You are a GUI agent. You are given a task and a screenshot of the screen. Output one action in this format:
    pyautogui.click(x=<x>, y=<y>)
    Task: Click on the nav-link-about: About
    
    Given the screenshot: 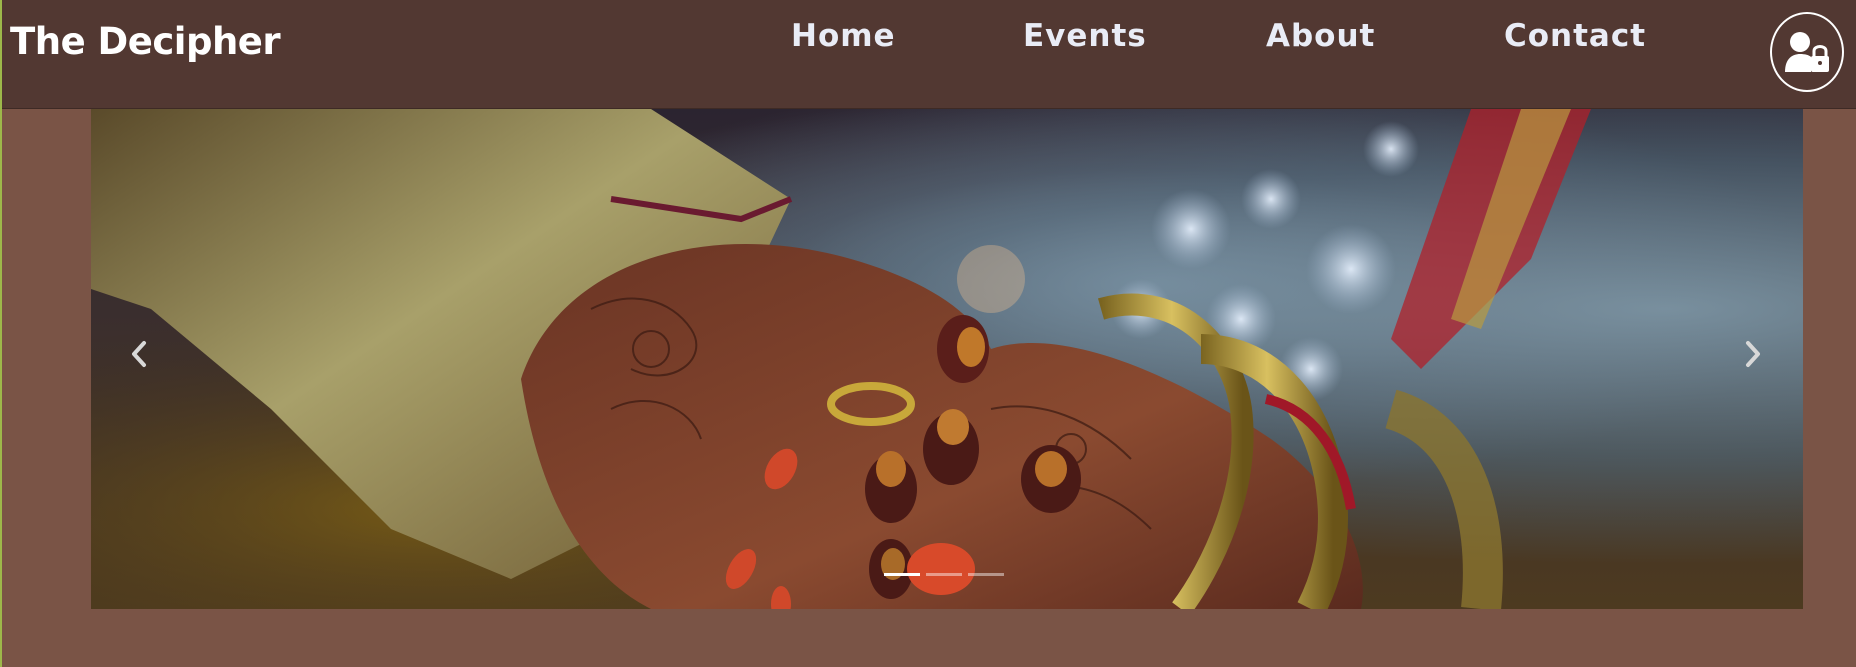 What is the action you would take?
    pyautogui.click(x=1320, y=36)
    